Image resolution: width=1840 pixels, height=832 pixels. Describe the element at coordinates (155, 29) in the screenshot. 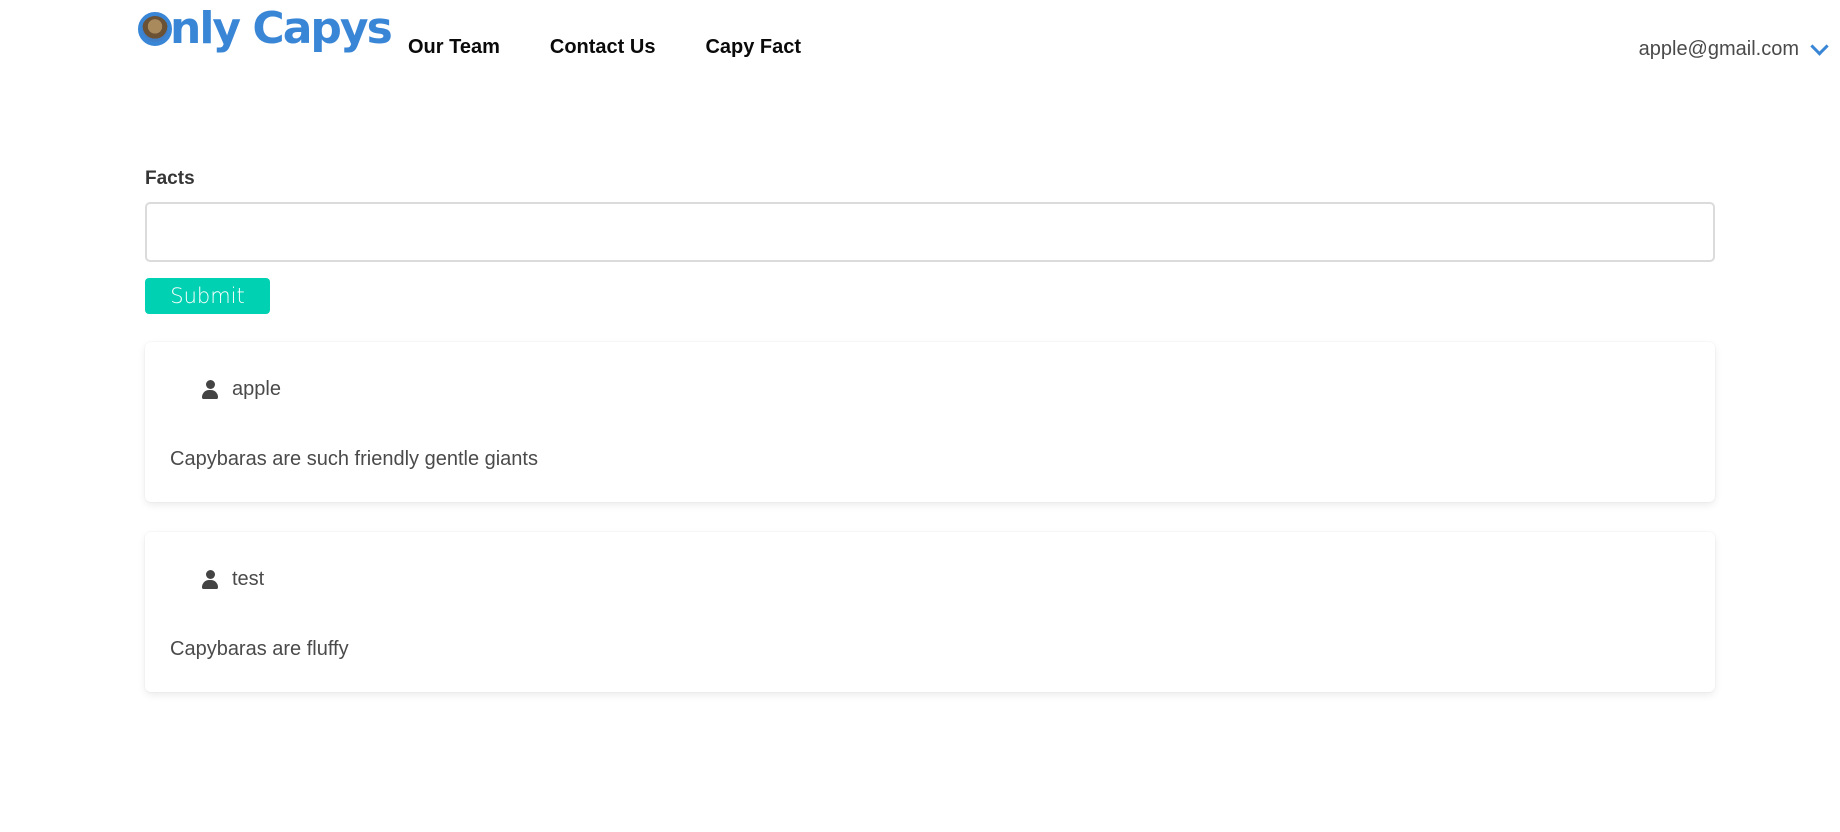

I see `capybara-avatar-icon` at that location.